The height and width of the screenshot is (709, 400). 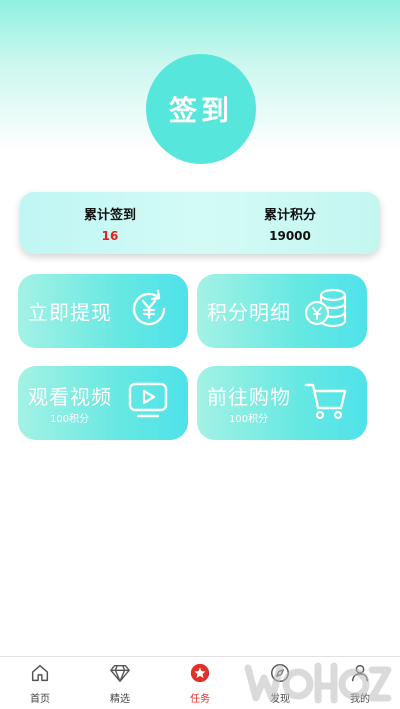 I want to click on nav-item-featured: 精选, so click(x=120, y=683).